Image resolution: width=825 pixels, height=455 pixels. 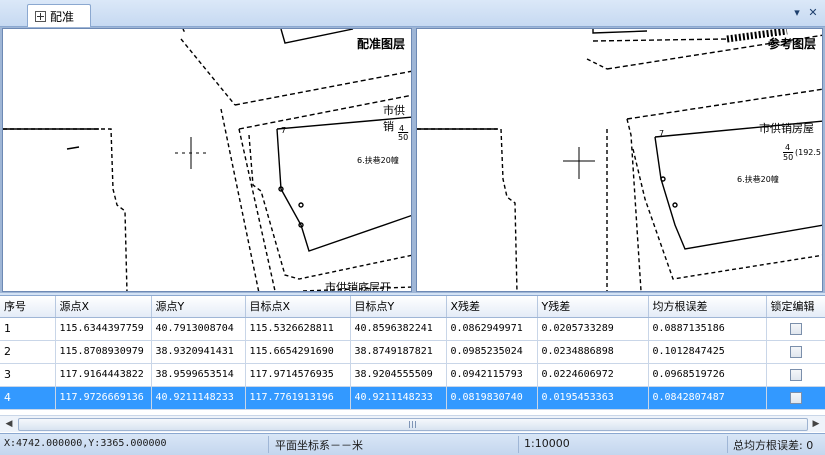 I want to click on map-label: (192.5, so click(x=808, y=152).